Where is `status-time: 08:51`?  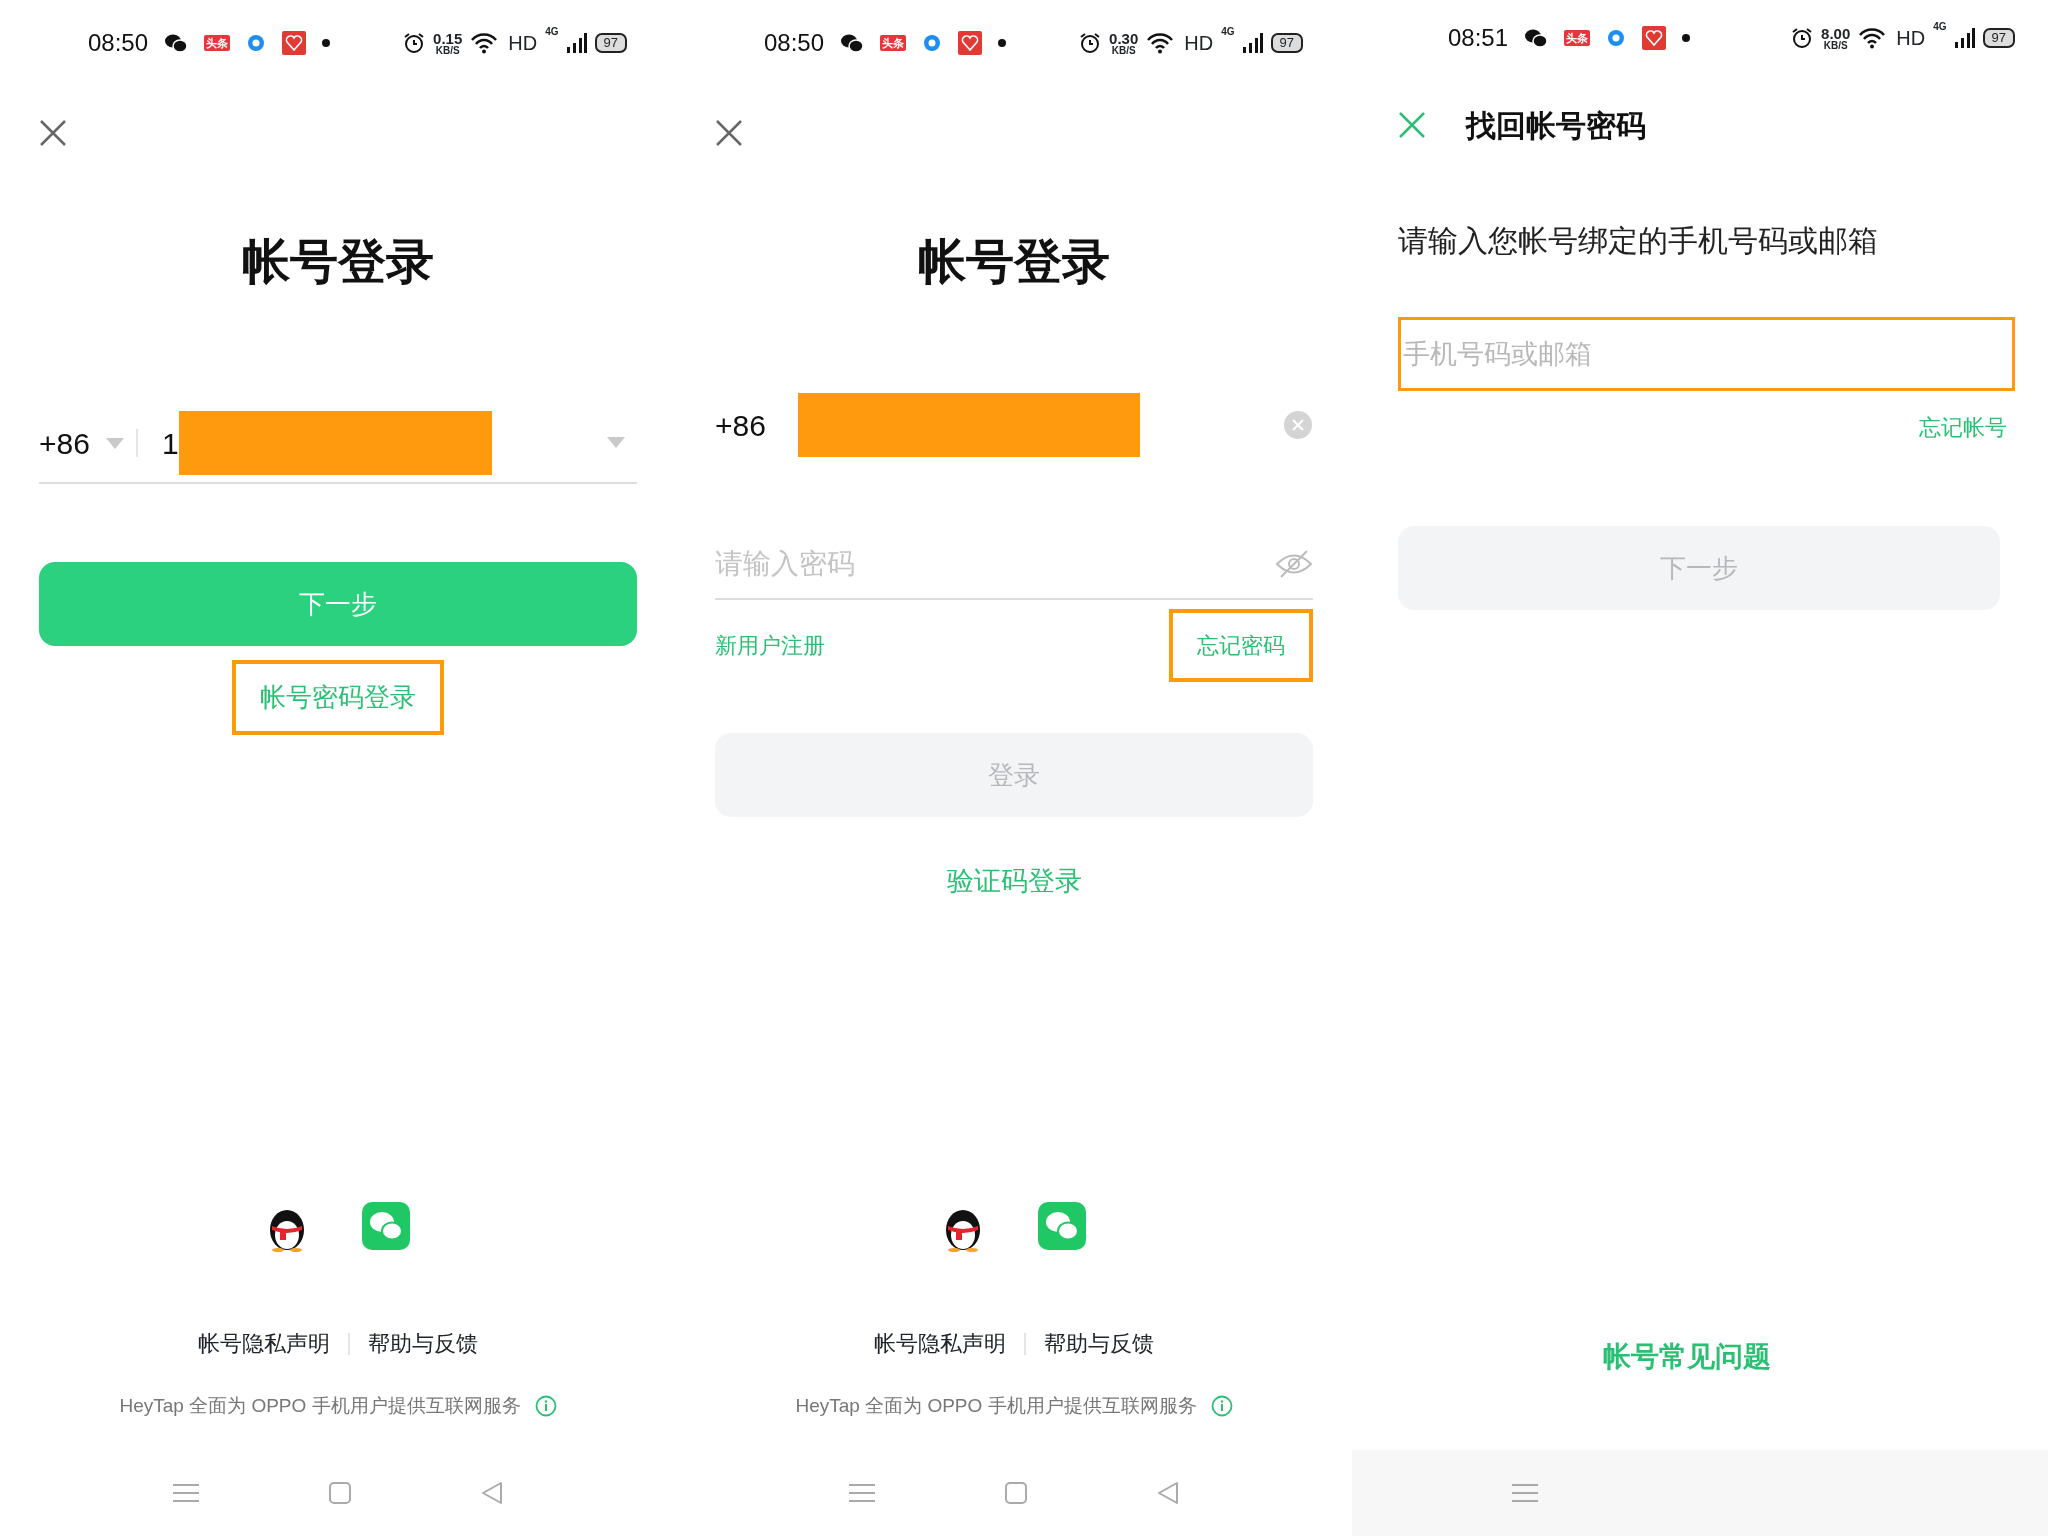 status-time: 08:51 is located at coordinates (1478, 38).